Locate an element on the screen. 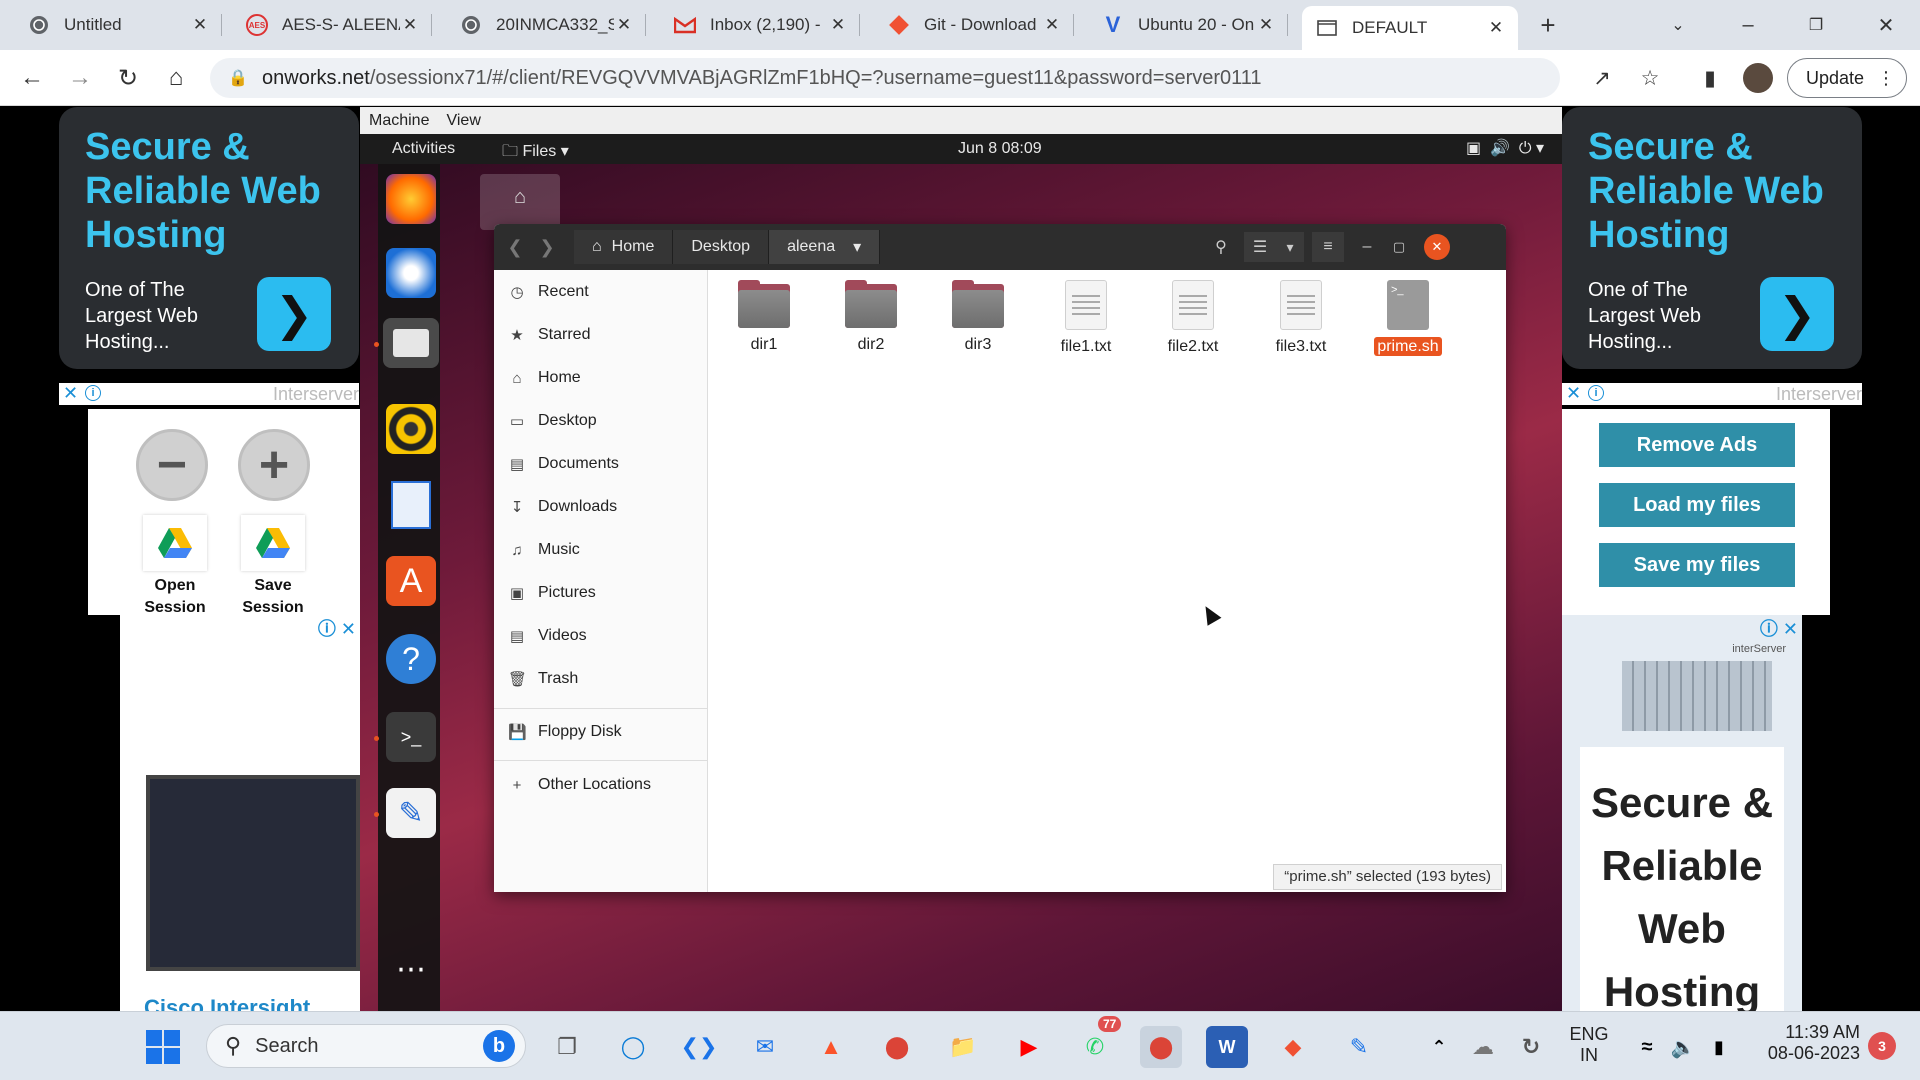  sidebar-item-recent: ◷ Recent is located at coordinates (548, 292).